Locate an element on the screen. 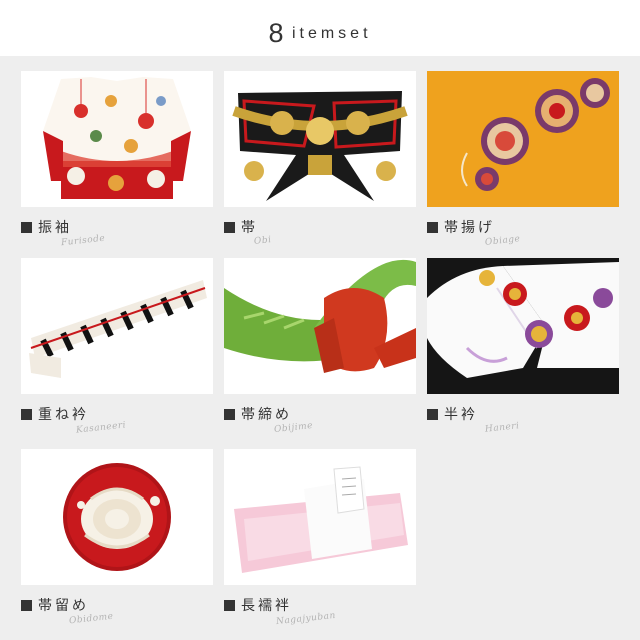 The width and height of the screenshot is (640, 640). item-label: 振袖 is located at coordinates (46, 227).